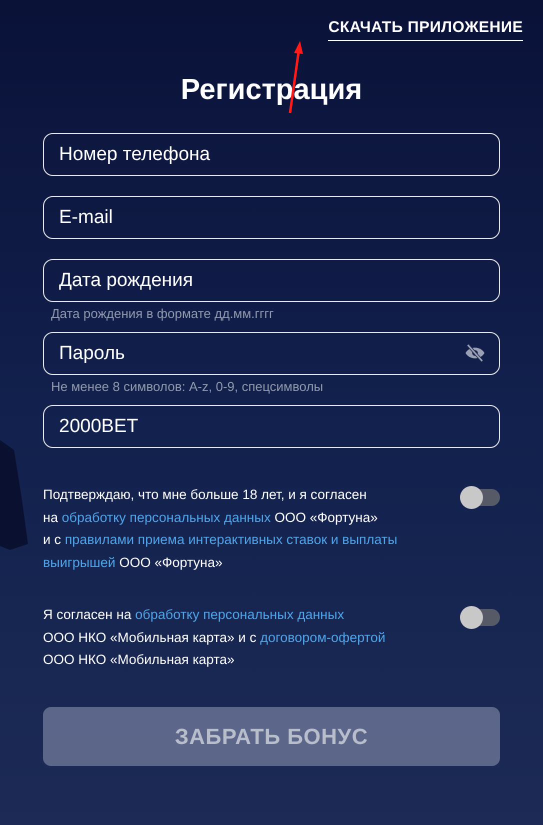  What do you see at coordinates (271, 217) in the screenshot?
I see `input-field: E-mail` at bounding box center [271, 217].